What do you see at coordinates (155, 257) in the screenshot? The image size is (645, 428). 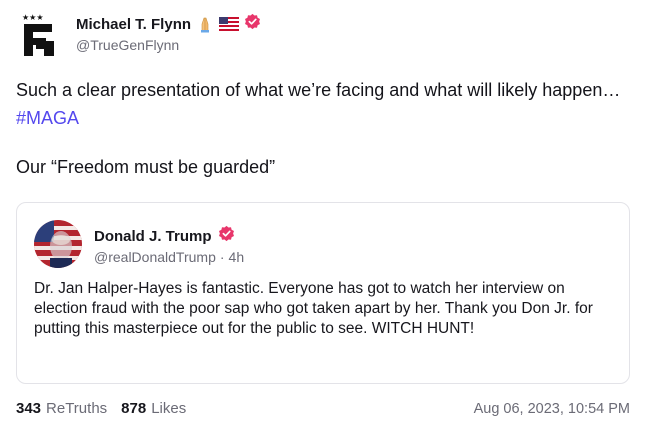 I see `quoted-author-handle: @realDonaldTrump` at bounding box center [155, 257].